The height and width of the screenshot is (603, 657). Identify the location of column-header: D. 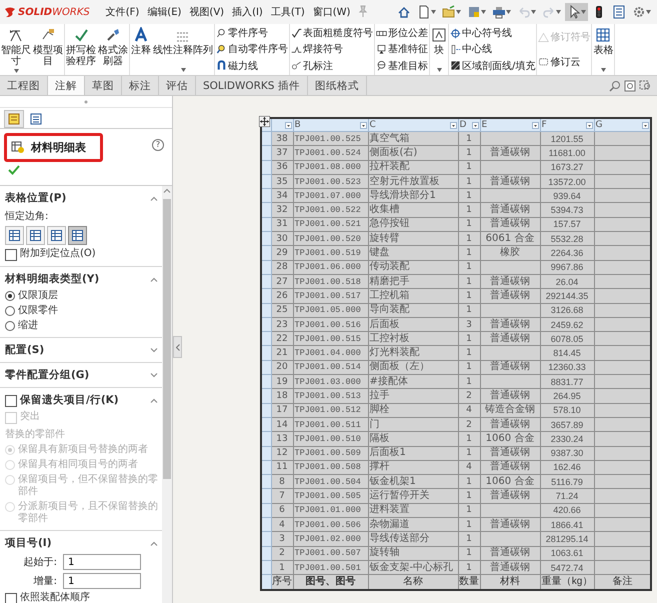
(469, 125).